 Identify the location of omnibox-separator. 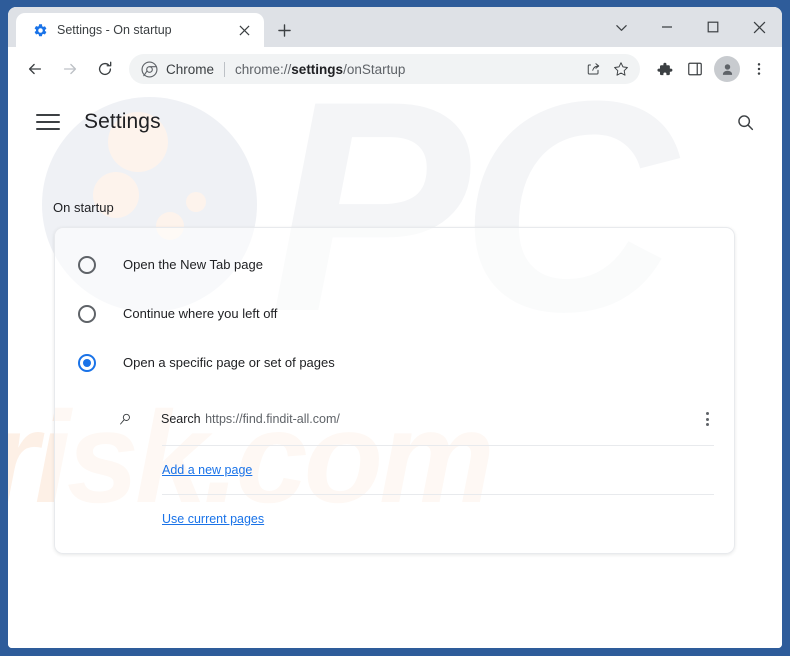
(225, 69).